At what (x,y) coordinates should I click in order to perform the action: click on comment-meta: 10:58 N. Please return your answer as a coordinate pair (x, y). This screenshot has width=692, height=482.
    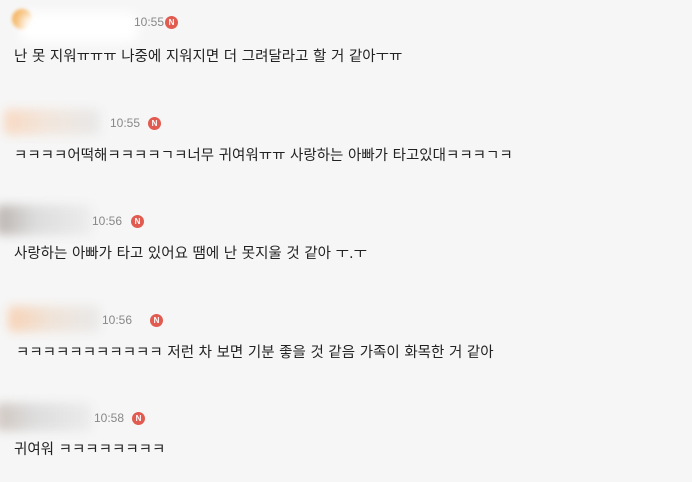
    Looking at the image, I should click on (200, 417).